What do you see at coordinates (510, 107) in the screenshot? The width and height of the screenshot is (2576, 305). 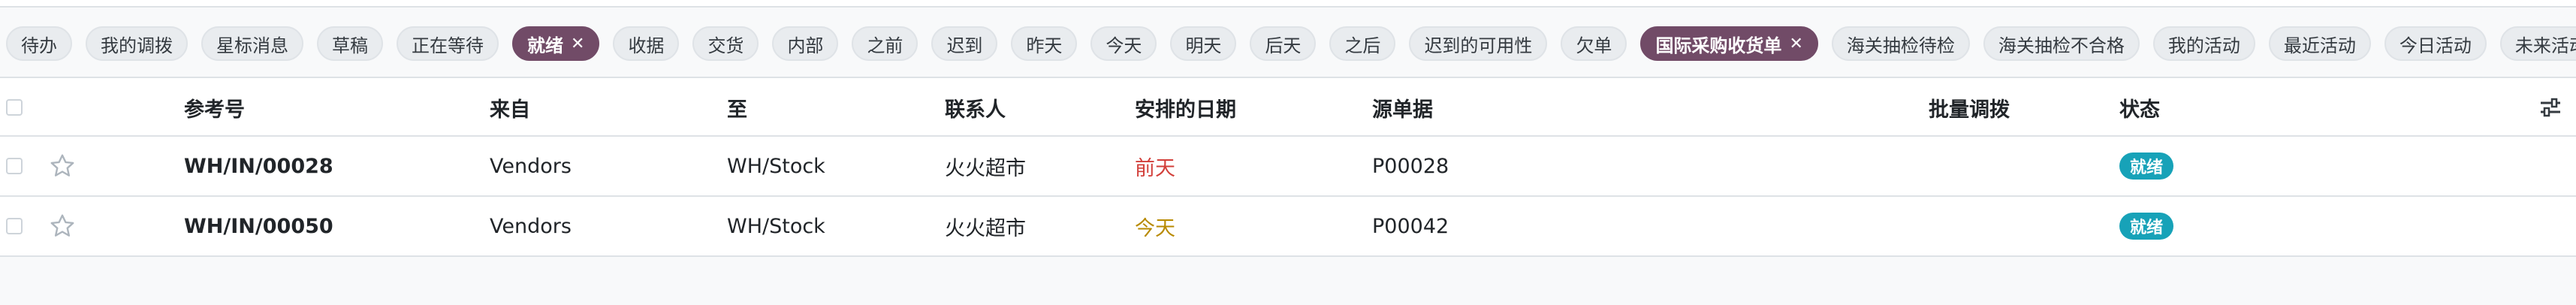 I see `column-header-from: 来自` at bounding box center [510, 107].